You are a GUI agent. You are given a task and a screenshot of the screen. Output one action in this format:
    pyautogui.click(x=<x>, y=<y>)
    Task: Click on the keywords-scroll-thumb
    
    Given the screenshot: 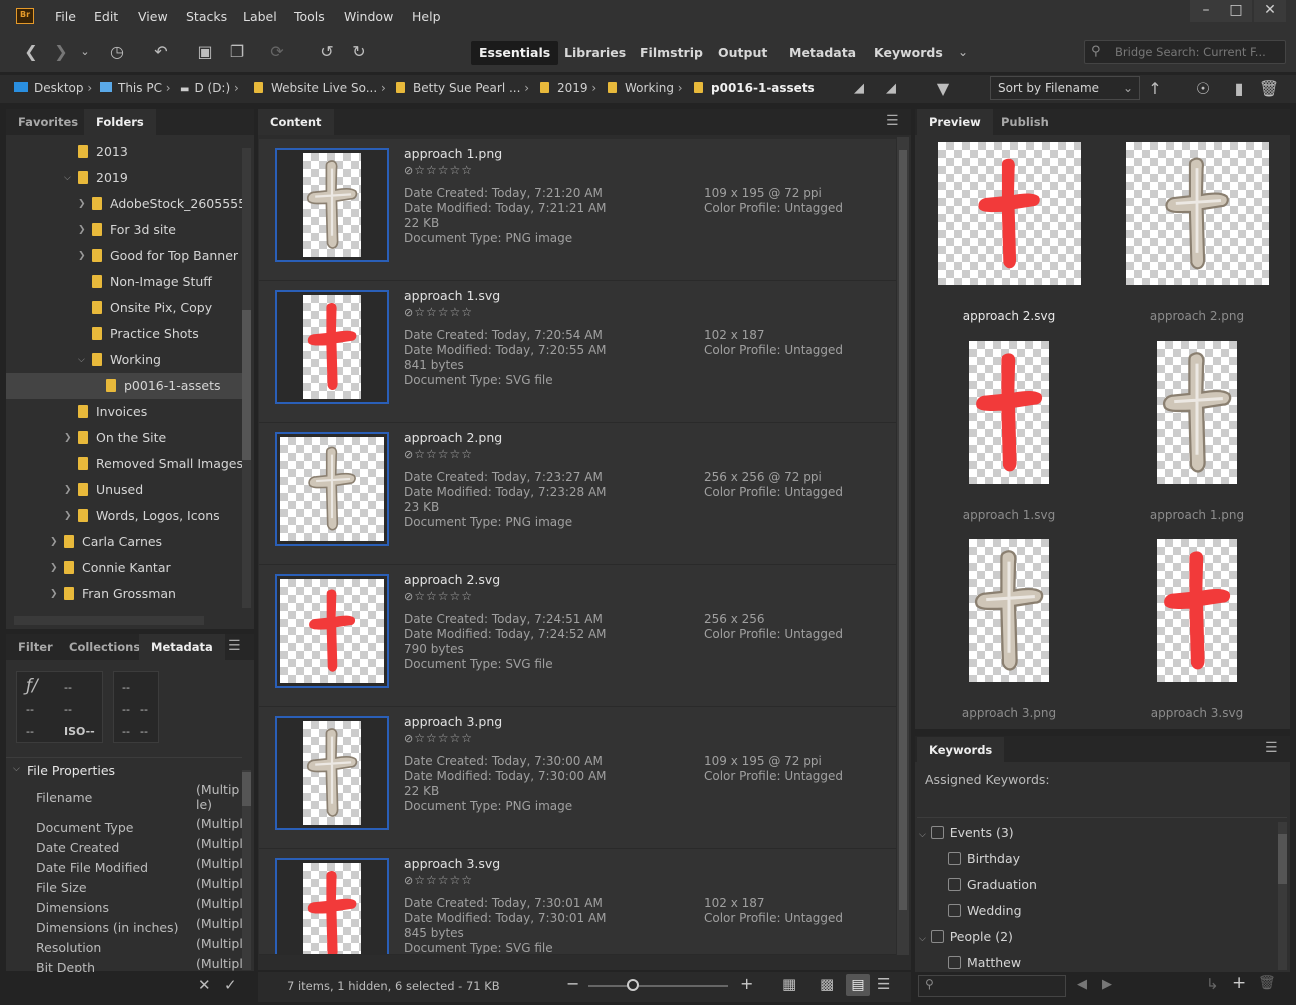 What is the action you would take?
    pyautogui.click(x=1282, y=859)
    